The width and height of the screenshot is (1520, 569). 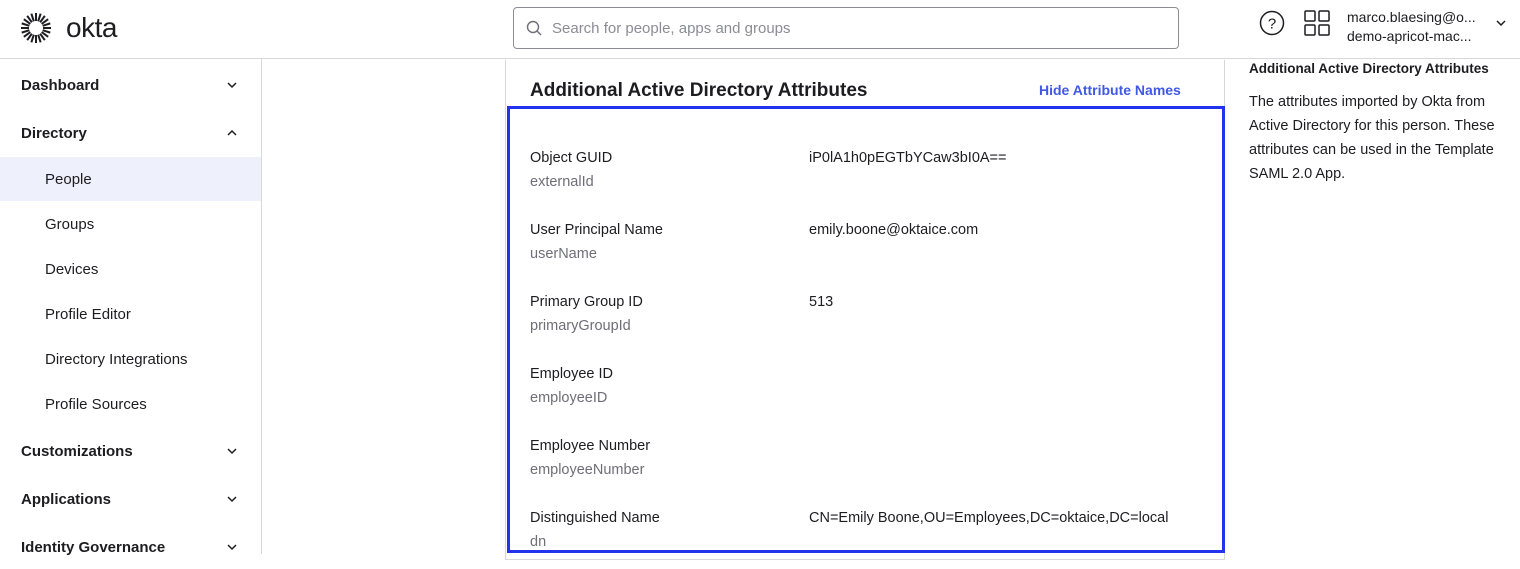 I want to click on sidebar-item-customizations: Customizations, so click(x=130, y=451).